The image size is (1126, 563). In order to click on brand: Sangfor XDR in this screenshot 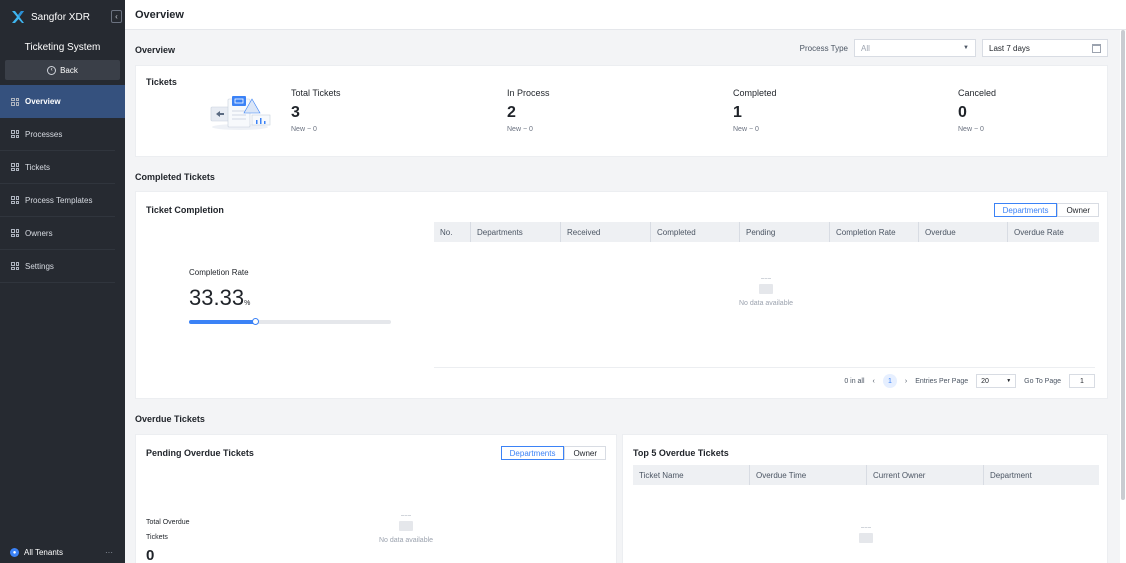, I will do `click(62, 17)`.